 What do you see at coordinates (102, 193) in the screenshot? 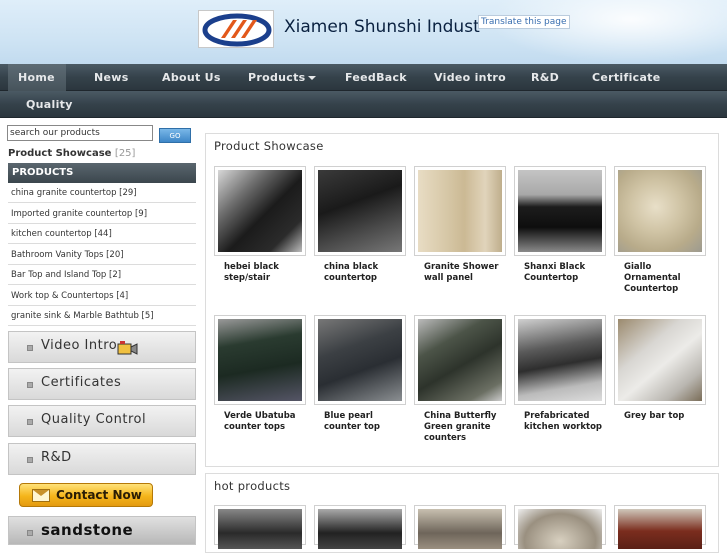
I see `category-link: china granite countertop [29]` at bounding box center [102, 193].